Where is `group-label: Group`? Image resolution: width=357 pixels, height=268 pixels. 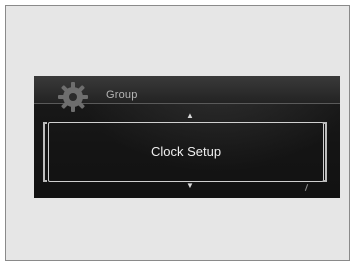
group-label: Group is located at coordinates (122, 95).